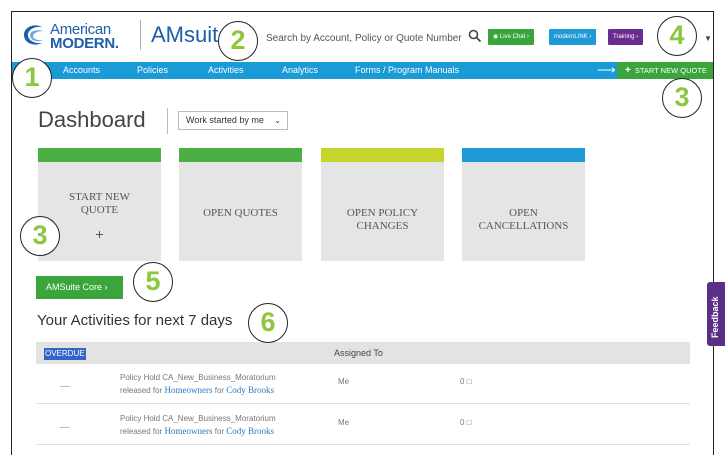  Describe the element at coordinates (523, 213) in the screenshot. I see `tile-label-line1: OPEN` at that location.